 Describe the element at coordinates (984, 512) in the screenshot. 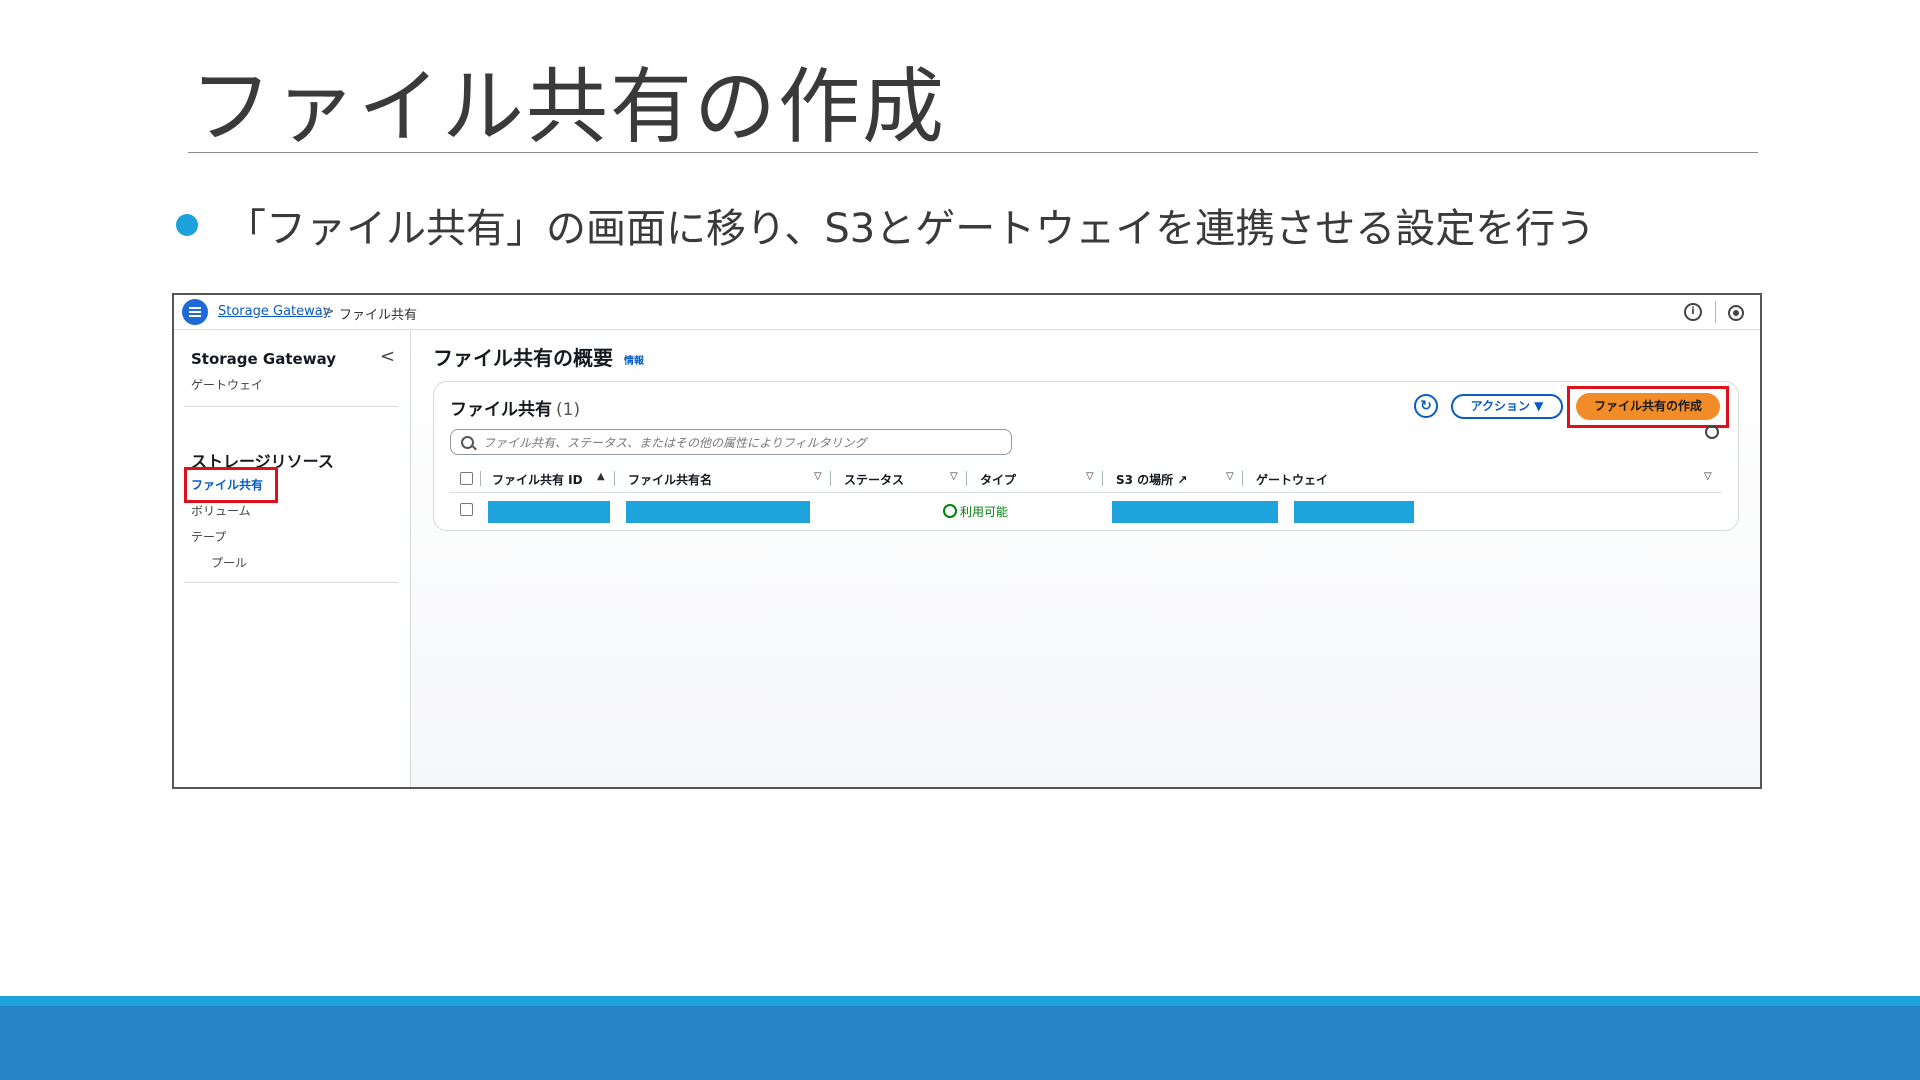

I see `status-text: 利用可能` at that location.